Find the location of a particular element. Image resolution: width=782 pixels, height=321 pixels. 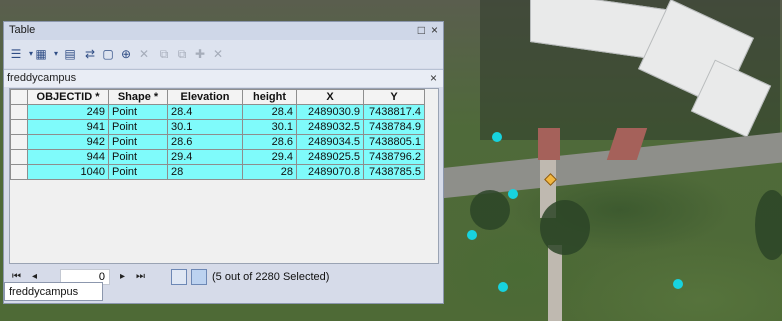

table-options-icon: ☰ is located at coordinates (16, 54).